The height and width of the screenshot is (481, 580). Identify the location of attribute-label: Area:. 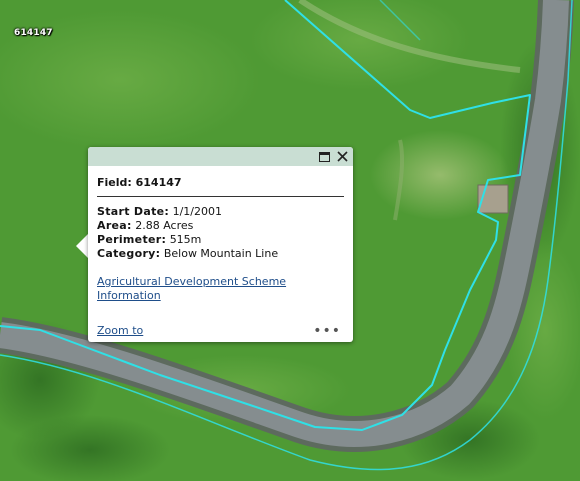
(114, 225).